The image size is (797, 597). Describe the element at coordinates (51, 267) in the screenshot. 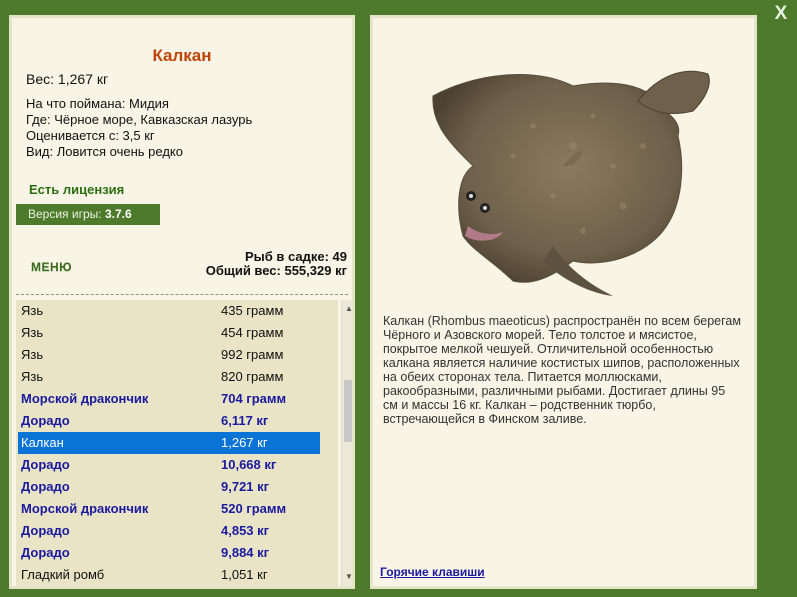

I see `menu-button: МЕНЮ` at that location.